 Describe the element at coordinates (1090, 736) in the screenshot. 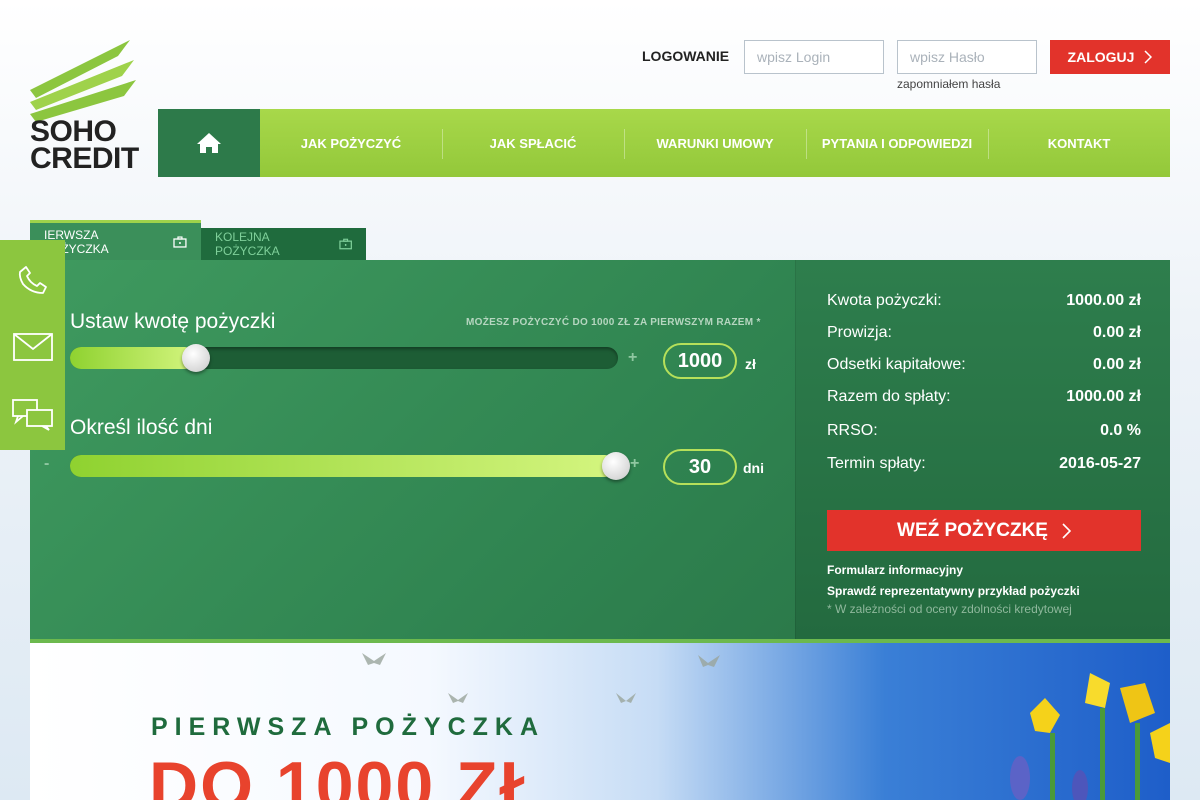

I see `flowers-decoration` at that location.